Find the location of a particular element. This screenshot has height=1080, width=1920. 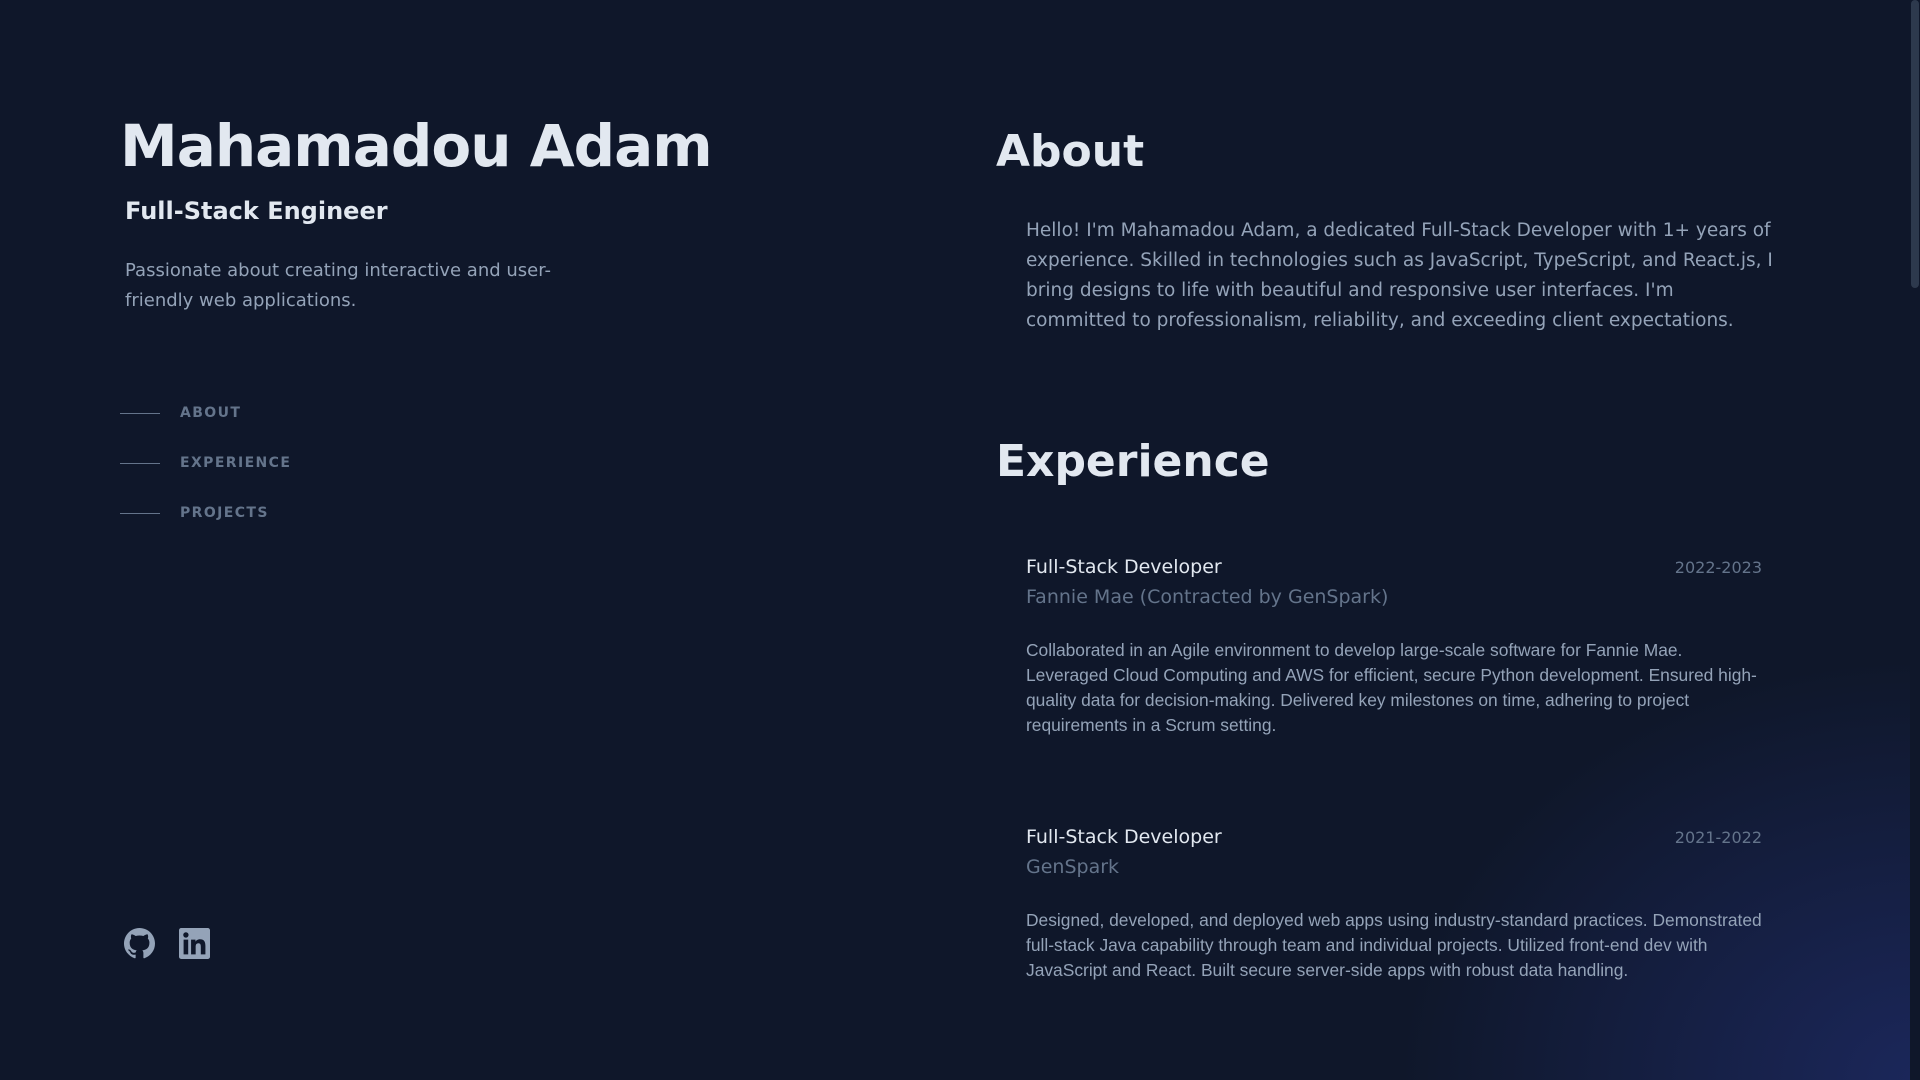

experience-heading: Experience is located at coordinates (1133, 461).